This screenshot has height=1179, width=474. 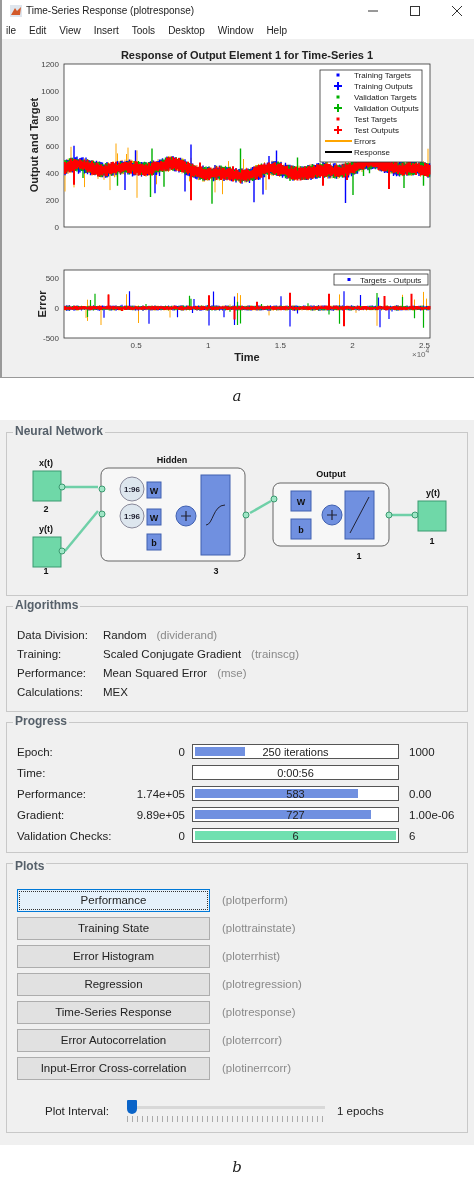 I want to click on legend-label: Training Outputs, so click(x=383, y=86).